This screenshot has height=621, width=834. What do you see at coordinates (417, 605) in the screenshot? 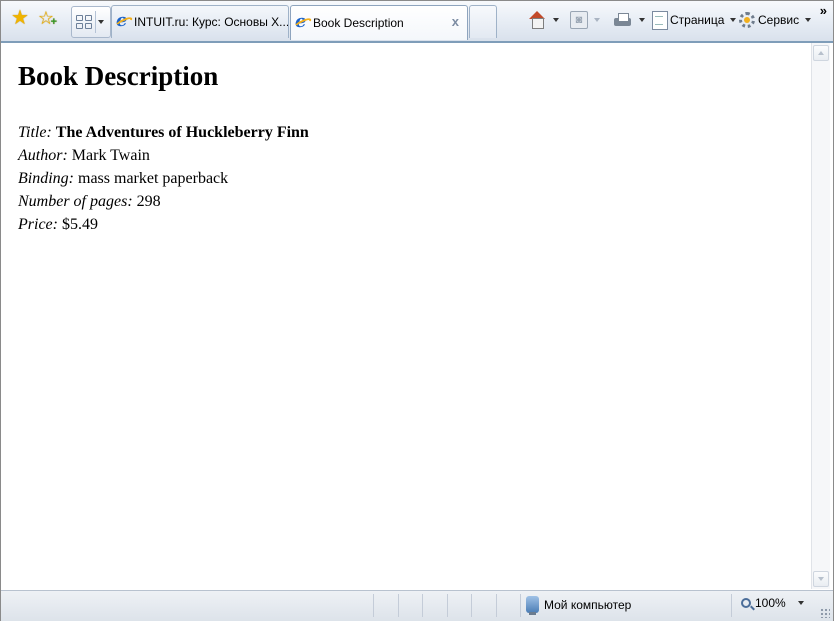
I see `status-bar: Мой компьютер 100%` at bounding box center [417, 605].